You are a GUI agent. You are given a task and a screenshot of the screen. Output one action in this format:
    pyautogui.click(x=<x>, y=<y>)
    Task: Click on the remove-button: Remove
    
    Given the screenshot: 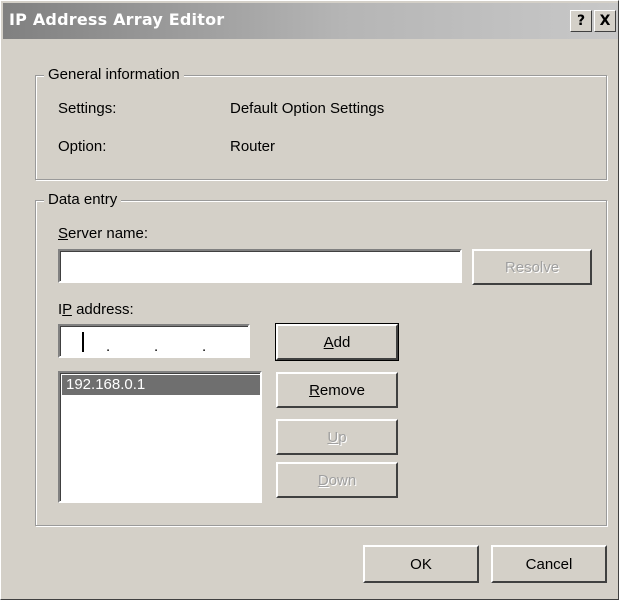 What is the action you would take?
    pyautogui.click(x=337, y=390)
    